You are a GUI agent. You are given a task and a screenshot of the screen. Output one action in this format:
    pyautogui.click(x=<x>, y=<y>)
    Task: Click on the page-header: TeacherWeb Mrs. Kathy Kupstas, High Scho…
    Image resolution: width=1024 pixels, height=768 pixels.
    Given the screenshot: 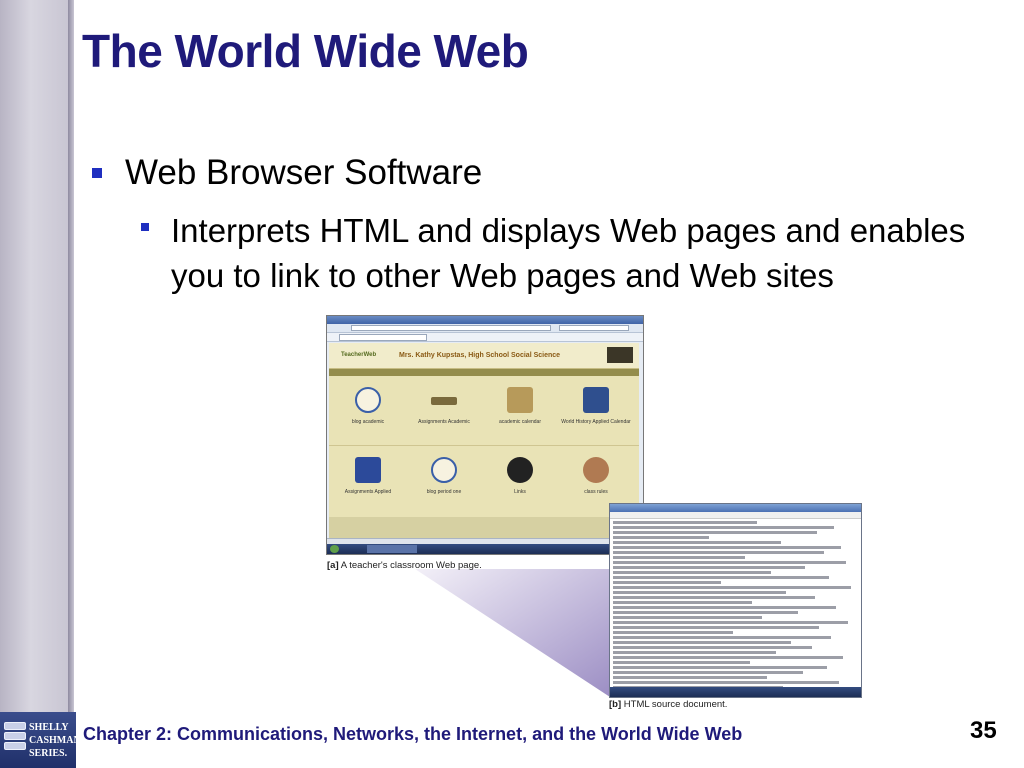 What is the action you would take?
    pyautogui.click(x=484, y=356)
    